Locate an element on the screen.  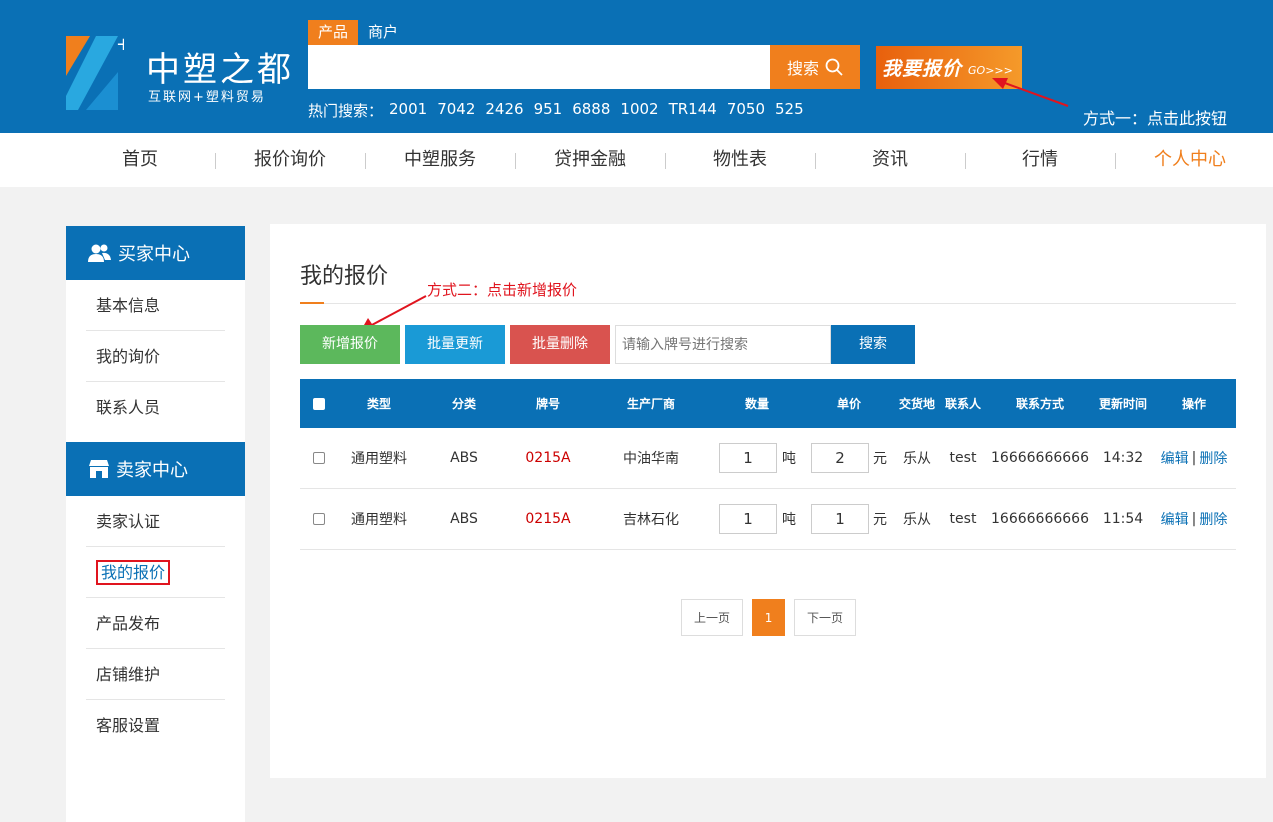
sidebar-item-seller-verify: 卖家认证 is located at coordinates (155, 521).